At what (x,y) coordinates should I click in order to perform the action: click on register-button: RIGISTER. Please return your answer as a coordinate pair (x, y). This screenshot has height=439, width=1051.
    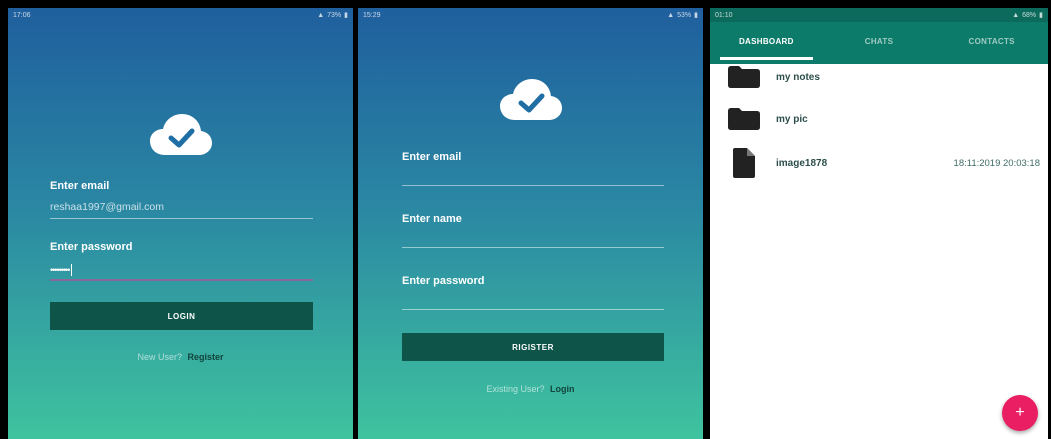
    Looking at the image, I should click on (533, 347).